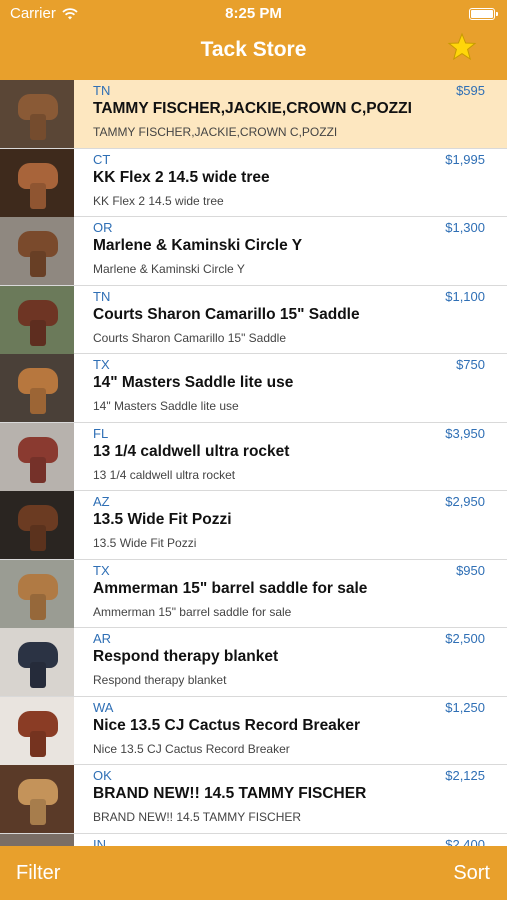  What do you see at coordinates (198, 245) in the screenshot?
I see `listing-title: Marlene & Kaminski Circle Y` at bounding box center [198, 245].